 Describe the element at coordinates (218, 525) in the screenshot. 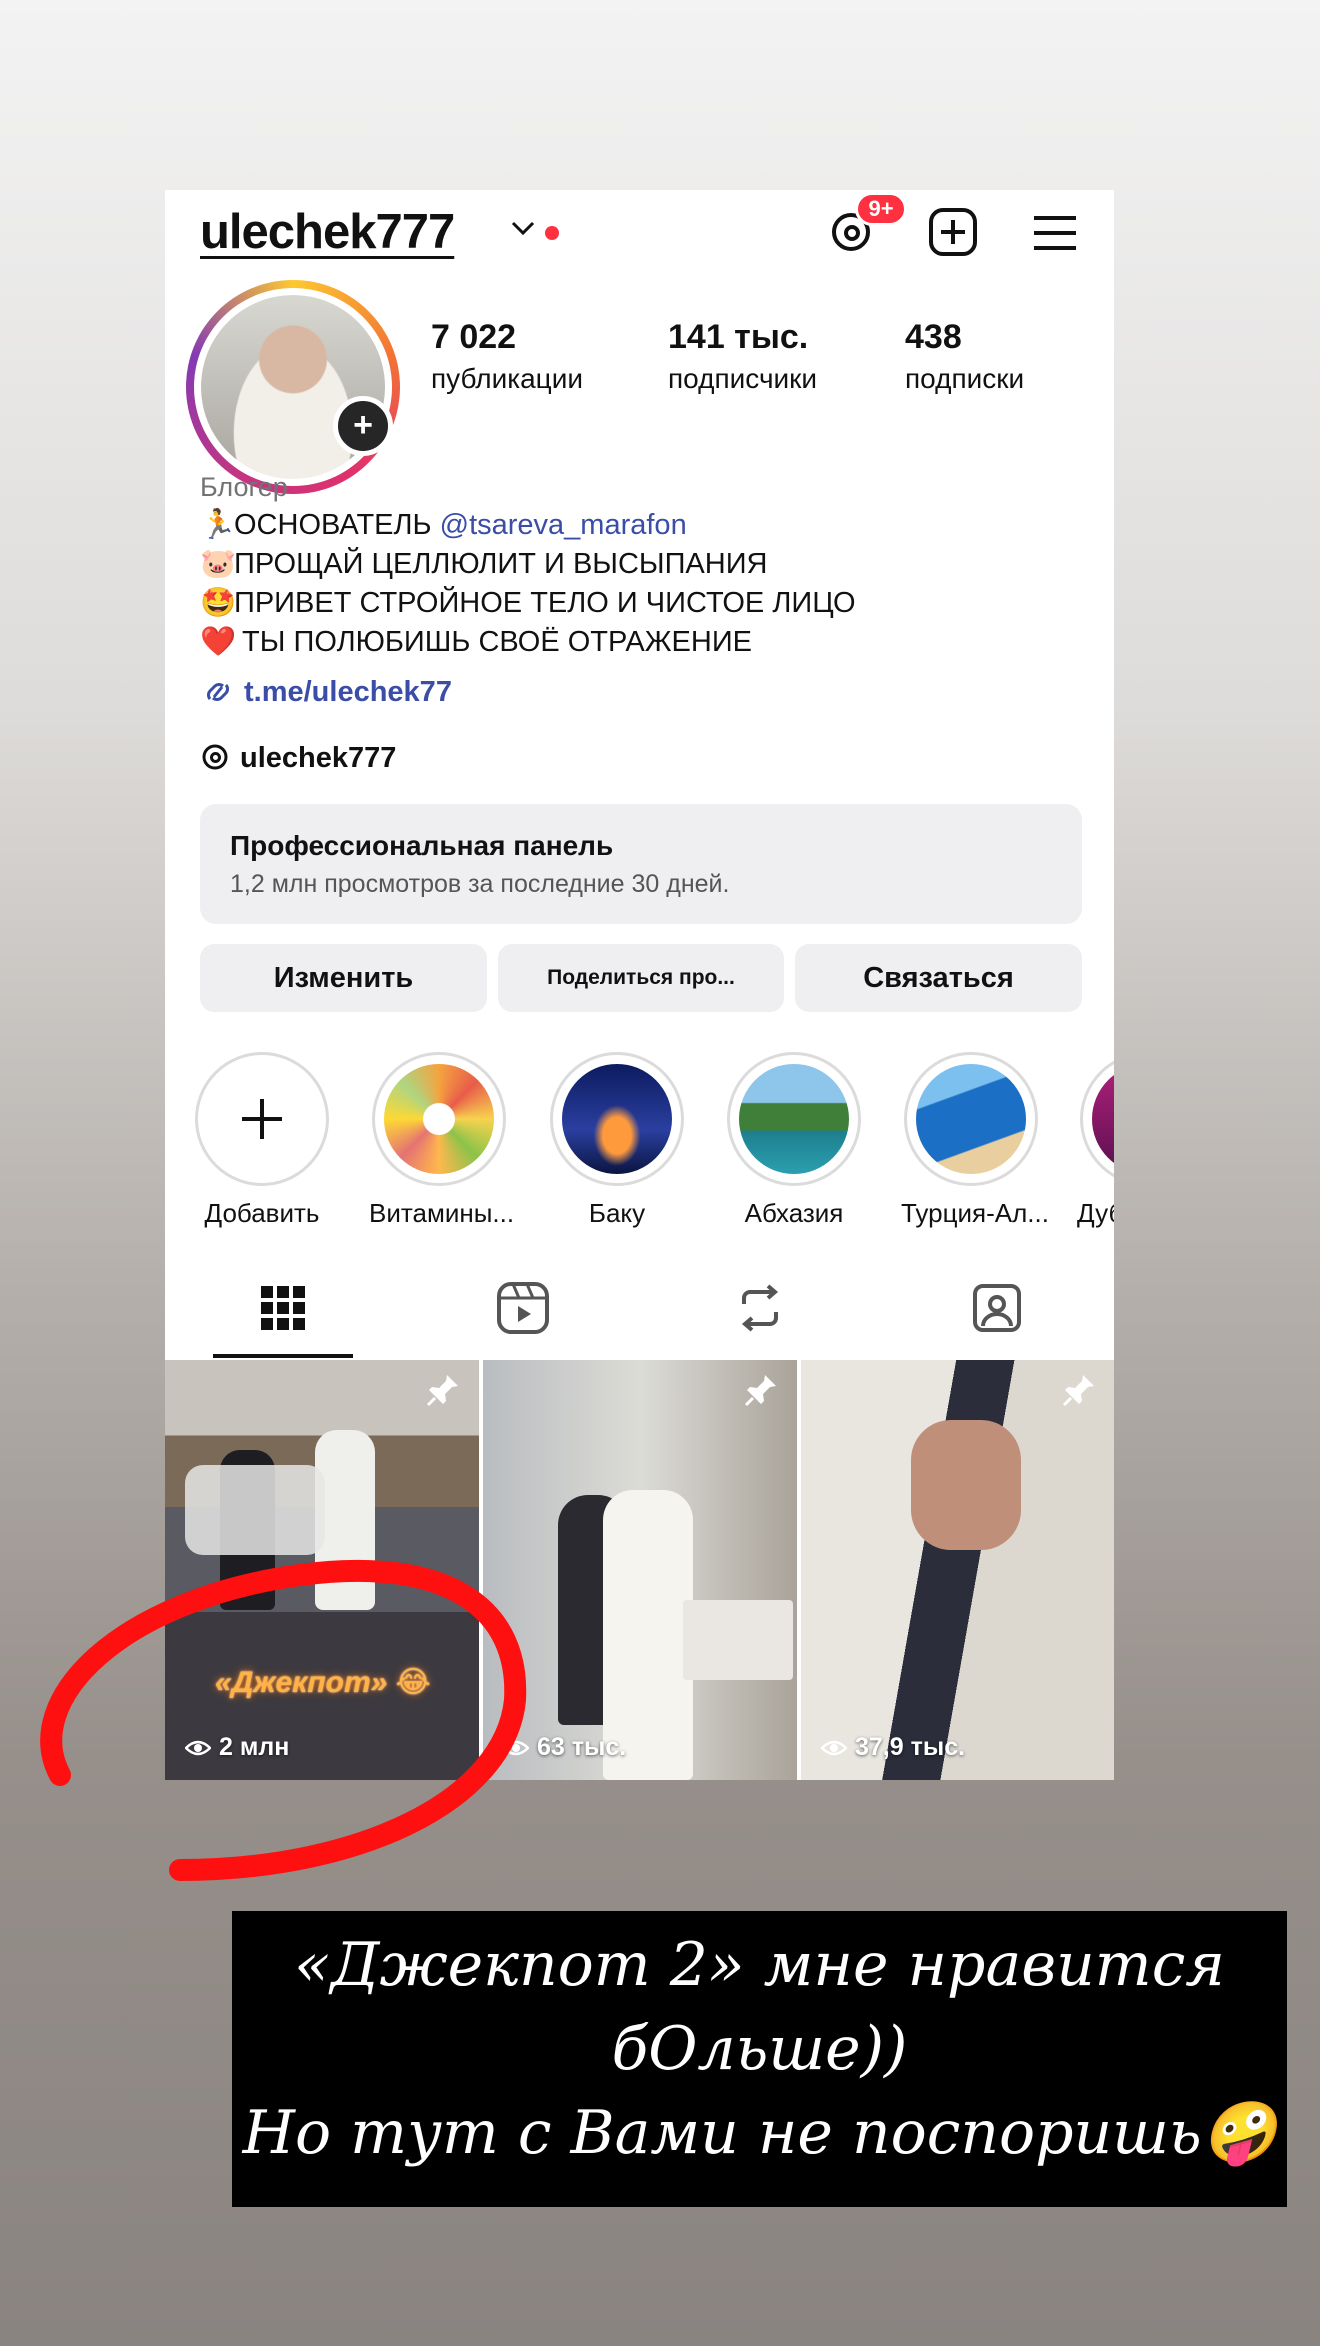

I see `runner-emoji: 🏃` at that location.